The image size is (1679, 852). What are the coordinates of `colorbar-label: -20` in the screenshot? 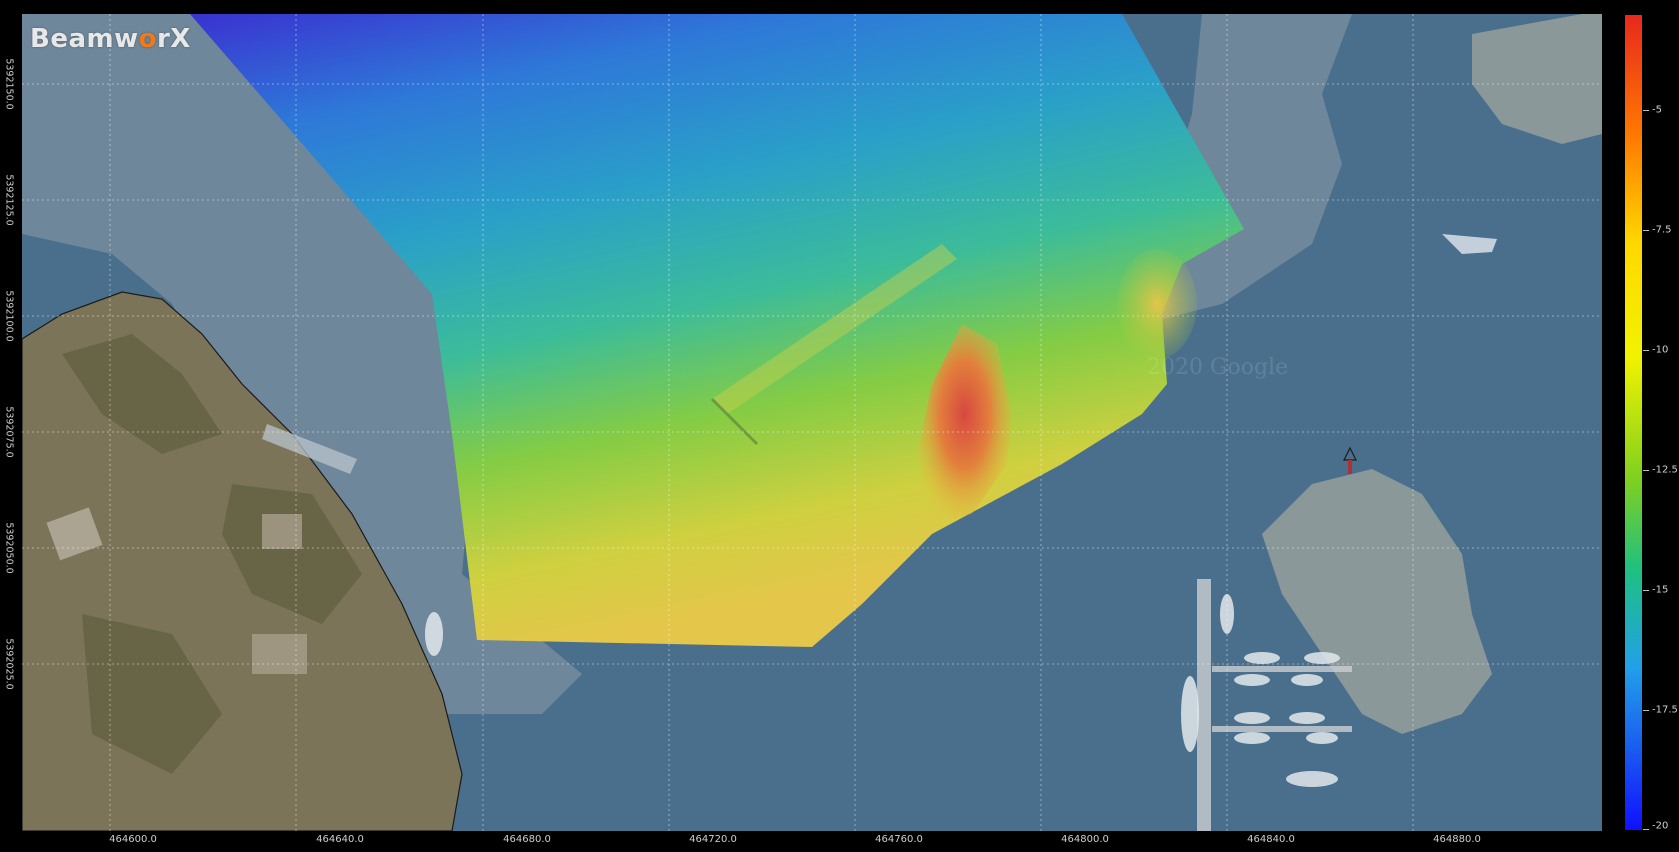 It's located at (1660, 826).